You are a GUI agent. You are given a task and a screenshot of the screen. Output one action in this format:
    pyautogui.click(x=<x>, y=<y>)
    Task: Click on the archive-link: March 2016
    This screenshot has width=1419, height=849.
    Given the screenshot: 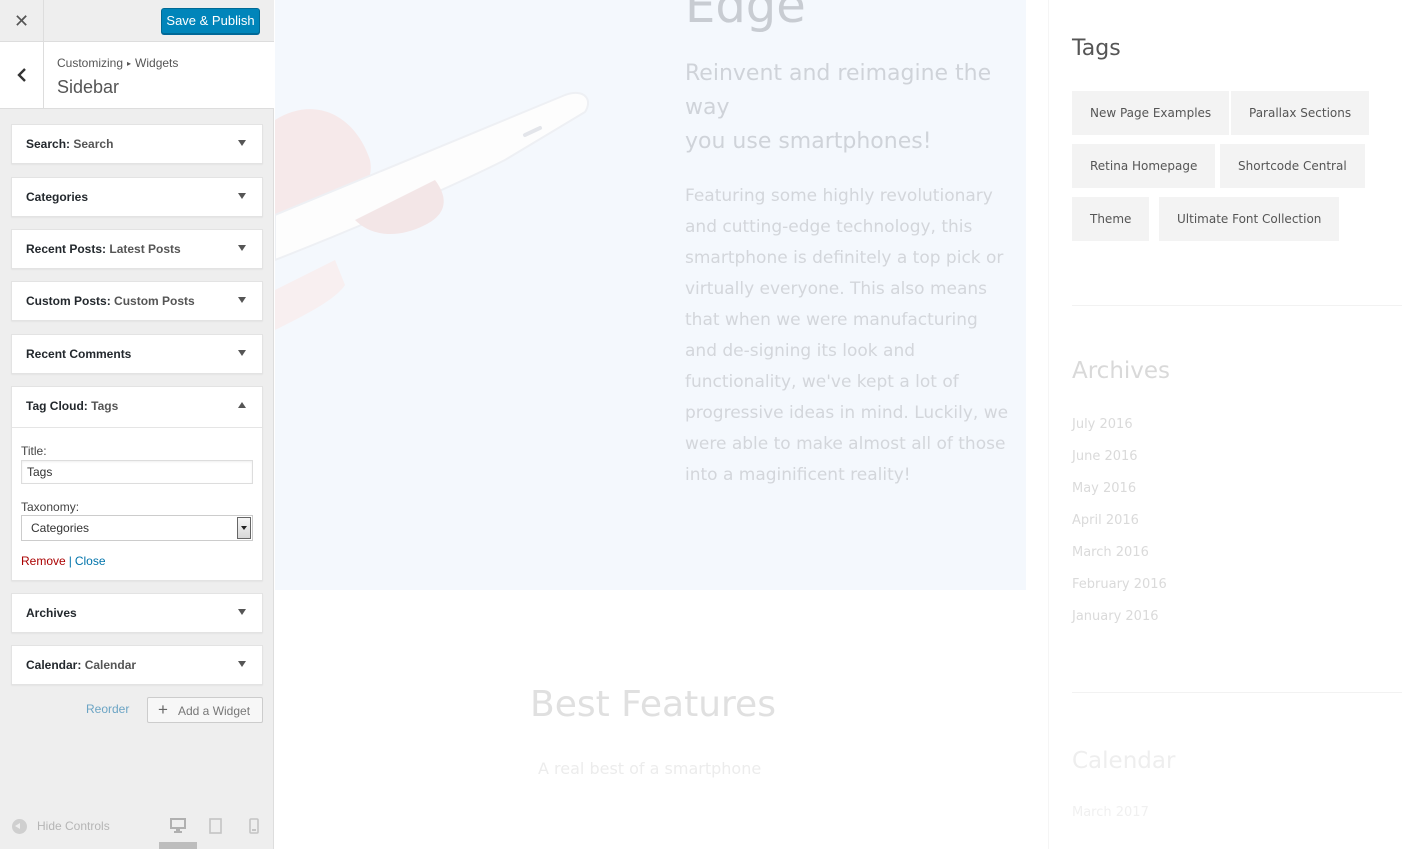 What is the action you would take?
    pyautogui.click(x=1110, y=552)
    